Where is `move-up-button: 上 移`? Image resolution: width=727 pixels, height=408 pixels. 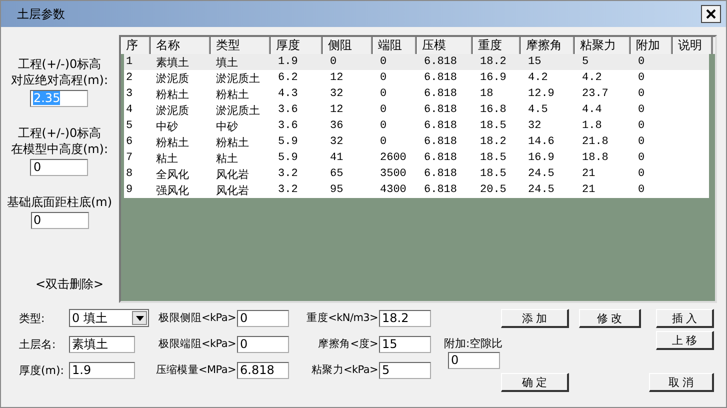
move-up-button: 上 移 is located at coordinates (685, 340).